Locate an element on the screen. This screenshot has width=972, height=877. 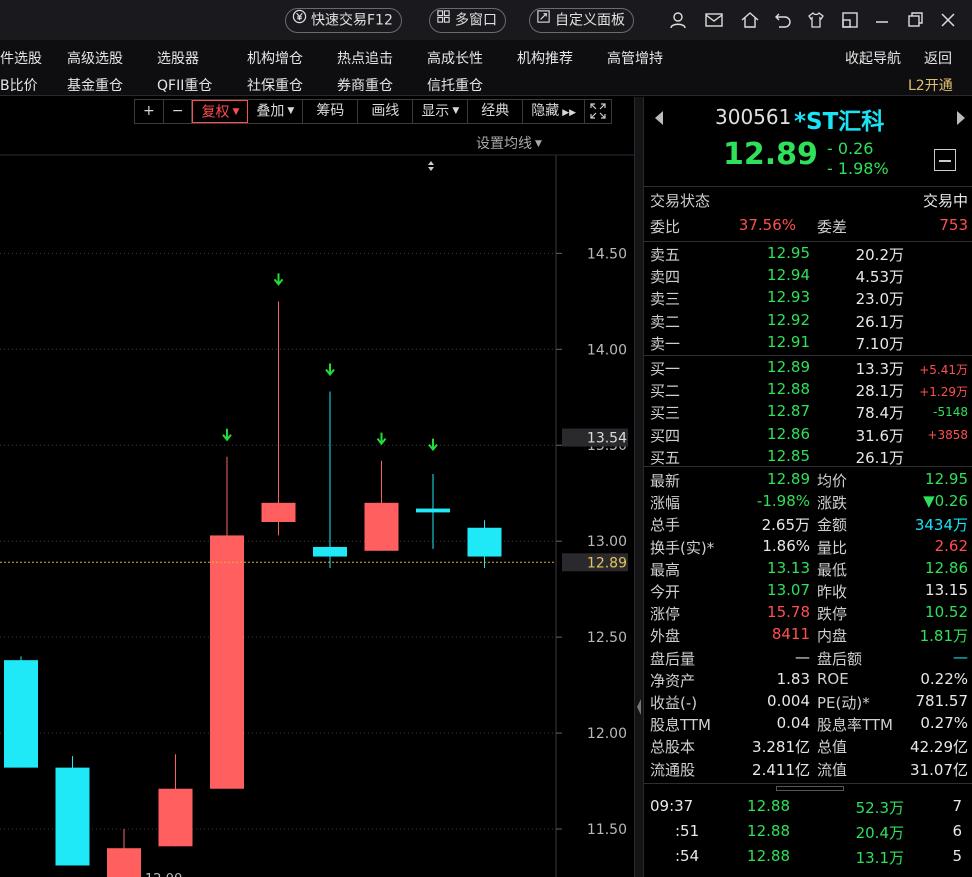
stat-label: 总手 is located at coordinates (665, 525).